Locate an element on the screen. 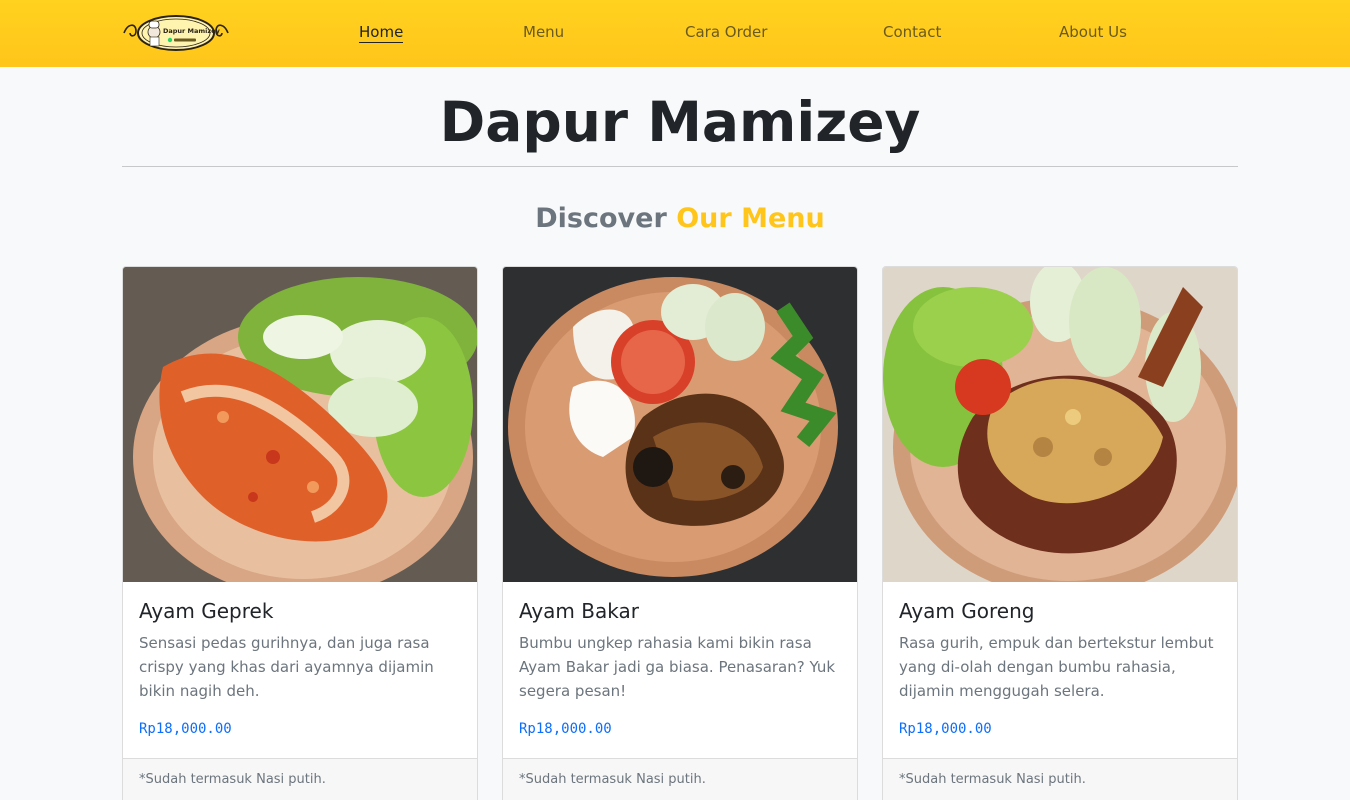 The width and height of the screenshot is (1350, 800). brand-logo: Dapur Mamizey is located at coordinates (176, 33).